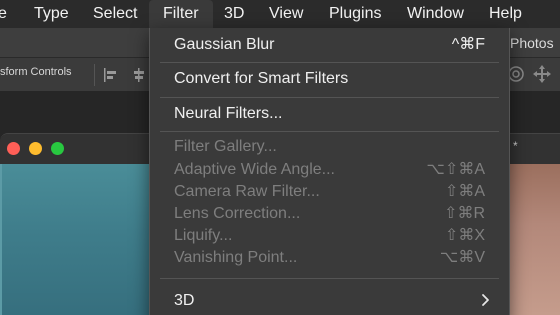  I want to click on menu-item-convert-smart-filters: Convert for Smart Filters, so click(329, 79).